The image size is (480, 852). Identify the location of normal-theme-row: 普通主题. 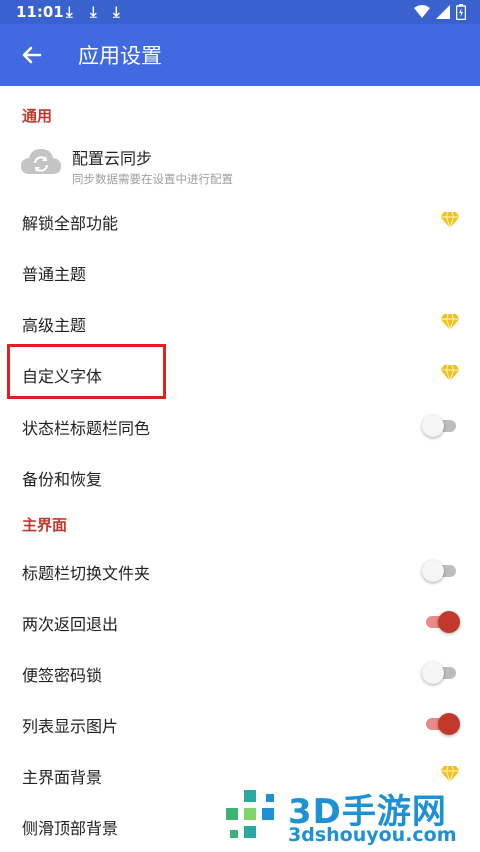
(240, 272).